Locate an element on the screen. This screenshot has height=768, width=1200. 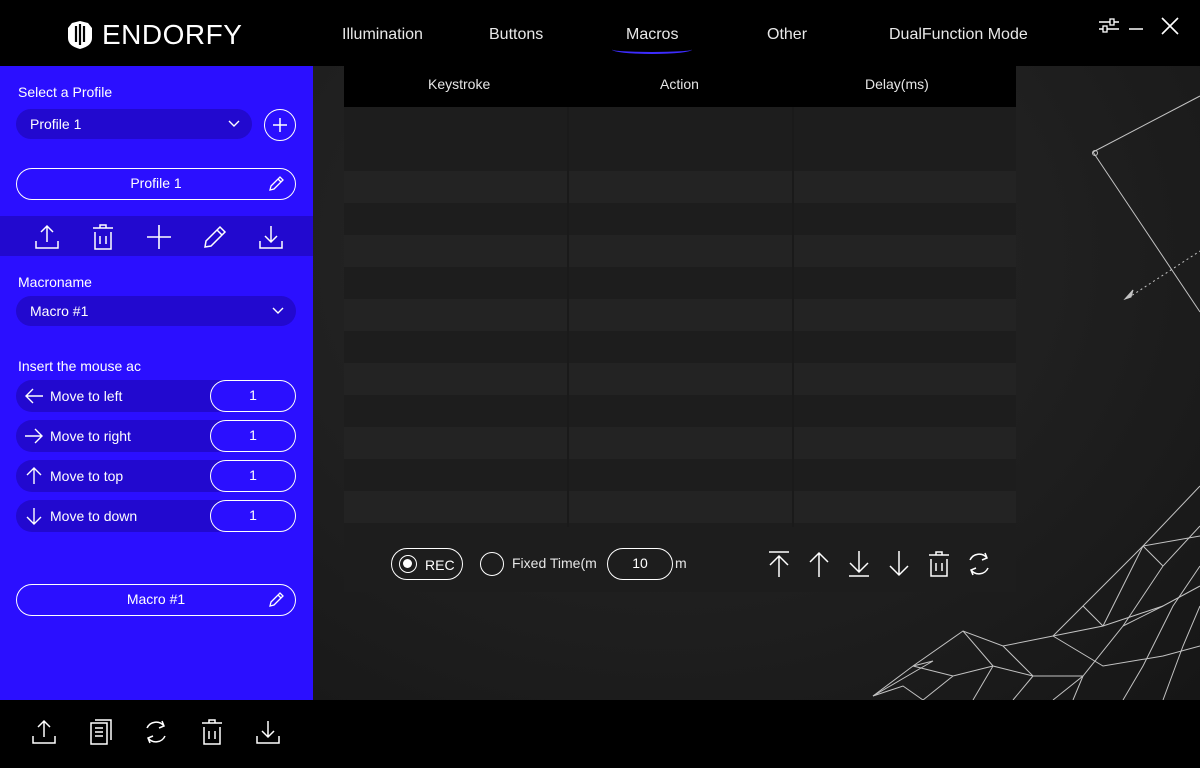
move-right-label: Move to right is located at coordinates (90, 436).